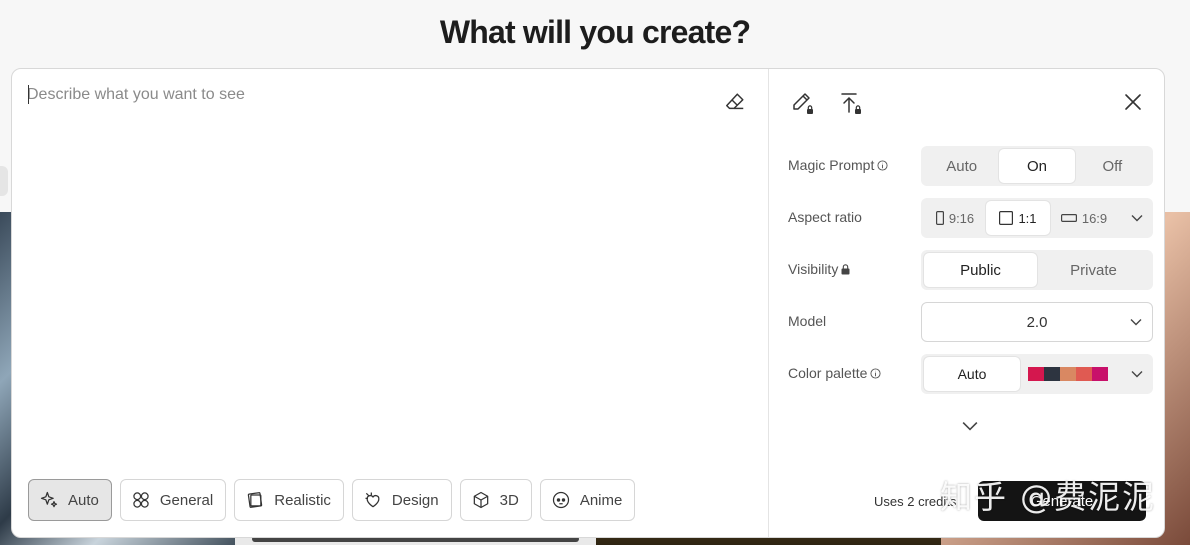  I want to click on aspect-1-1: 1:1, so click(1018, 218).